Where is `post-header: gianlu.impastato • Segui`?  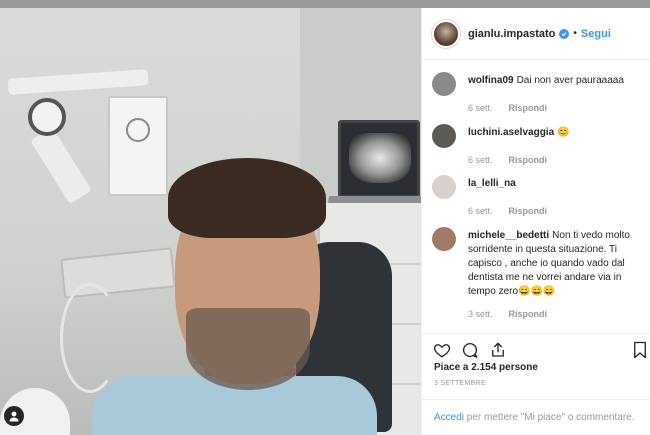
post-header: gianlu.impastato • Segui is located at coordinates (536, 34).